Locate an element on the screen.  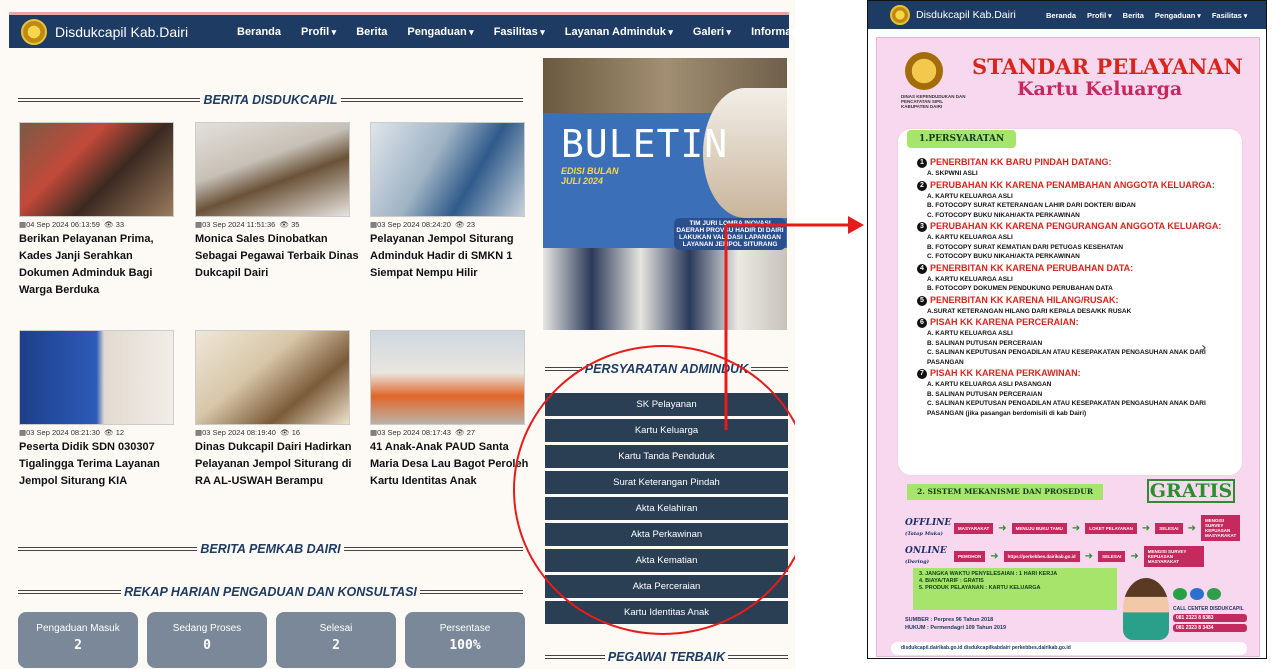
flow-step: PEMOHON is located at coordinates (970, 556).